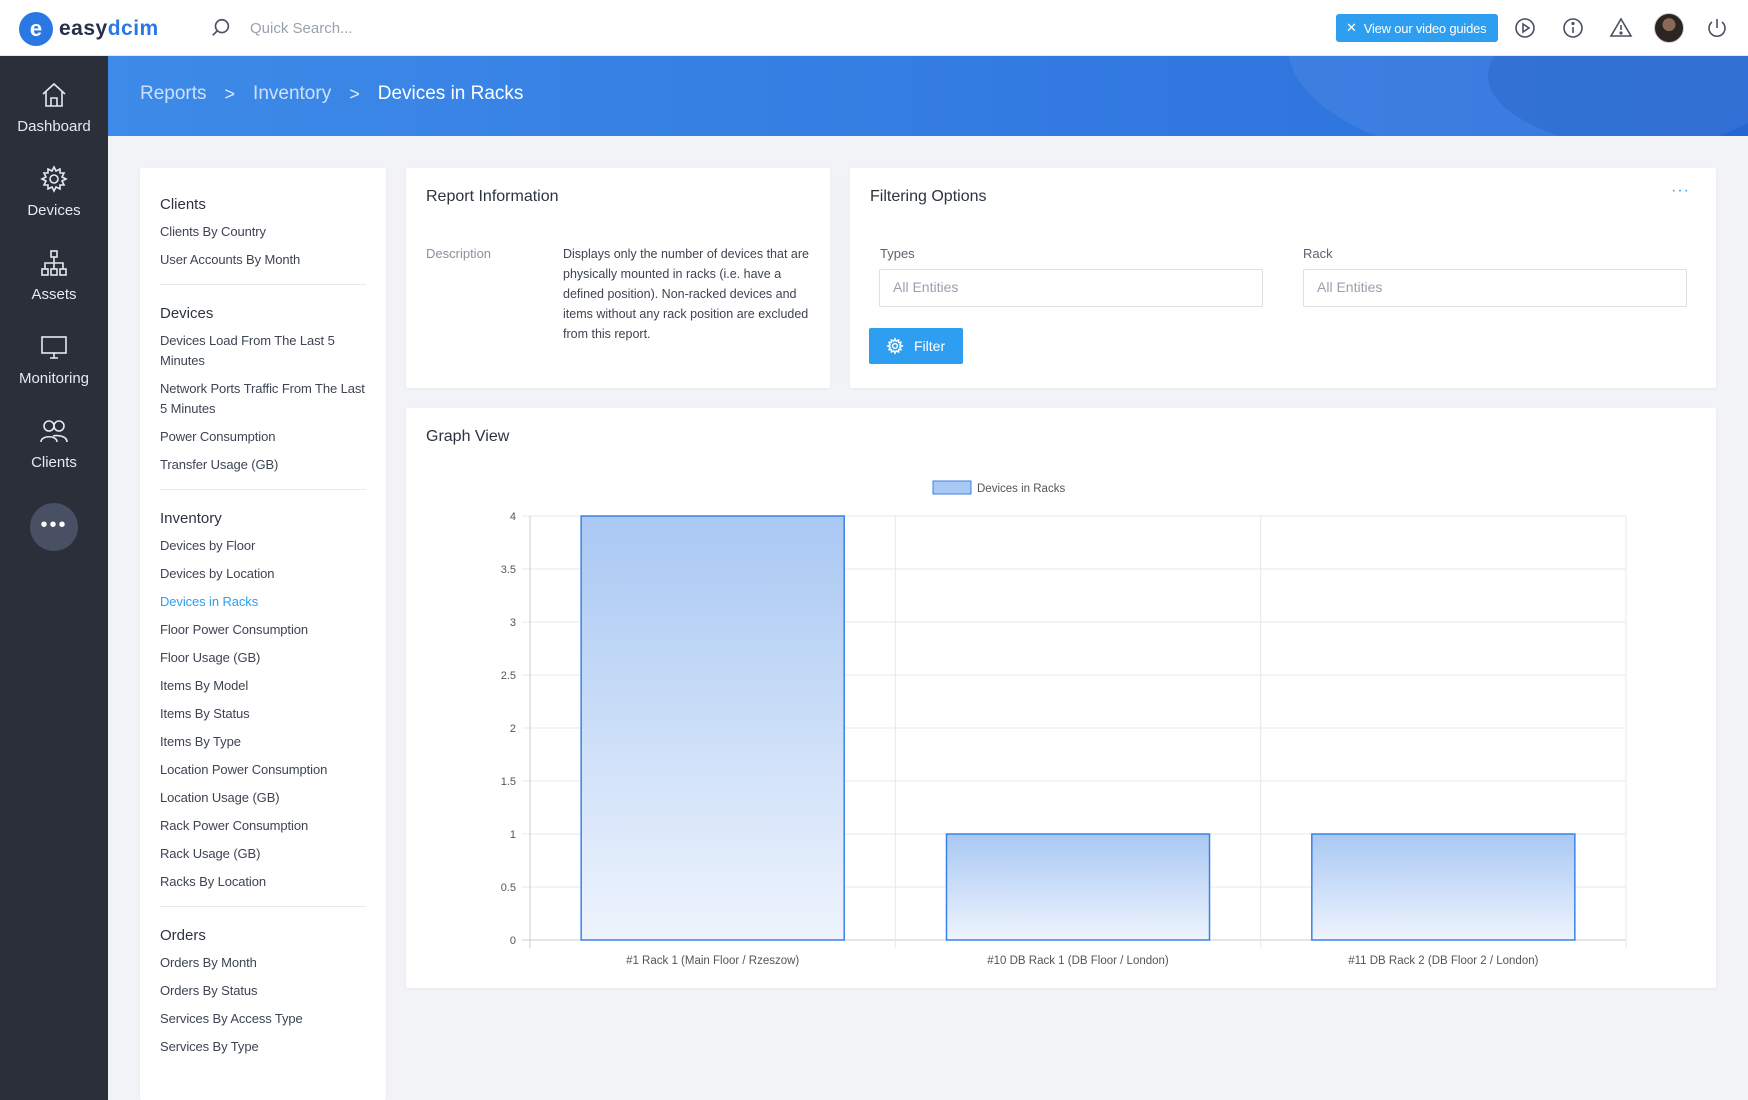 This screenshot has width=1748, height=1100. I want to click on menu-link: Items By Type, so click(263, 742).